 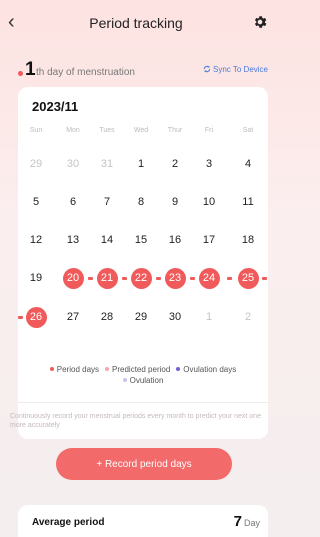 What do you see at coordinates (251, 523) in the screenshot?
I see `average-period-unit: Day` at bounding box center [251, 523].